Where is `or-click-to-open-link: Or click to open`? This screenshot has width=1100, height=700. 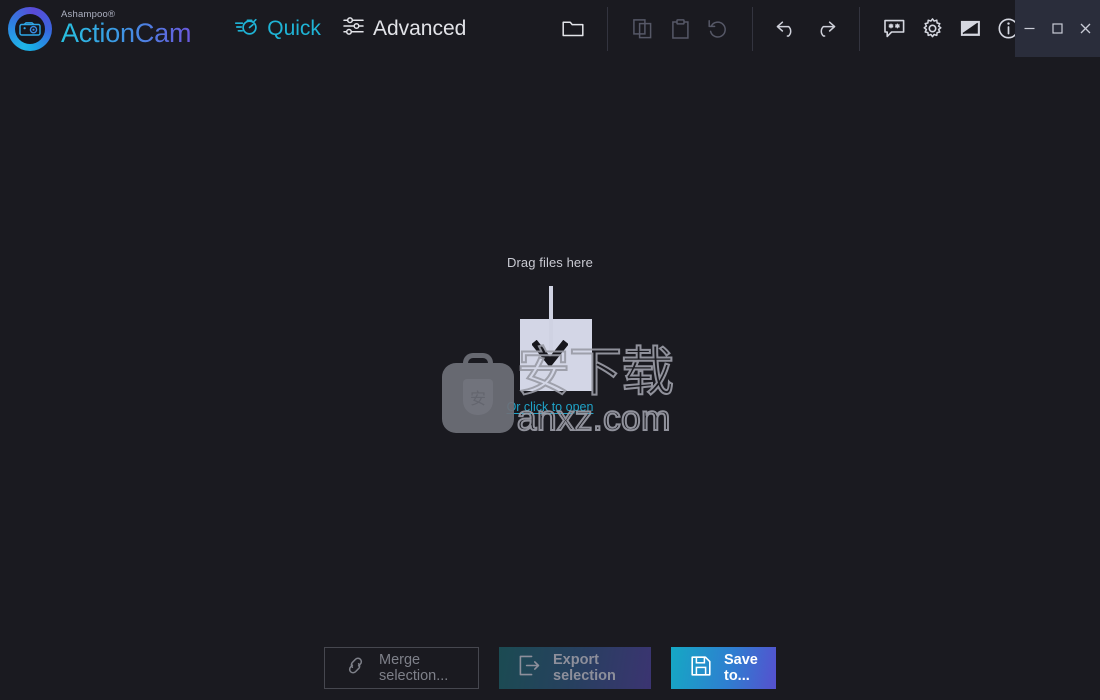
or-click-to-open-link: Or click to open is located at coordinates (550, 407).